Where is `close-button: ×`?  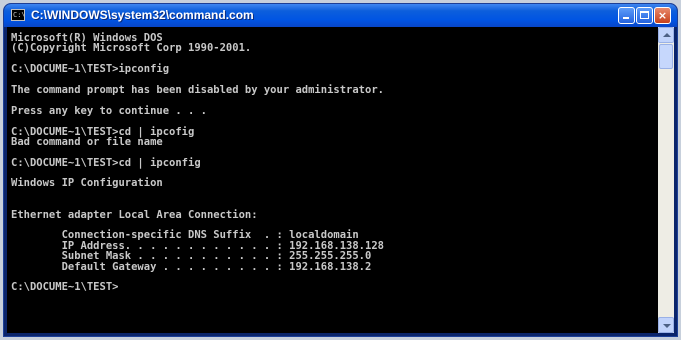
close-button: × is located at coordinates (662, 15).